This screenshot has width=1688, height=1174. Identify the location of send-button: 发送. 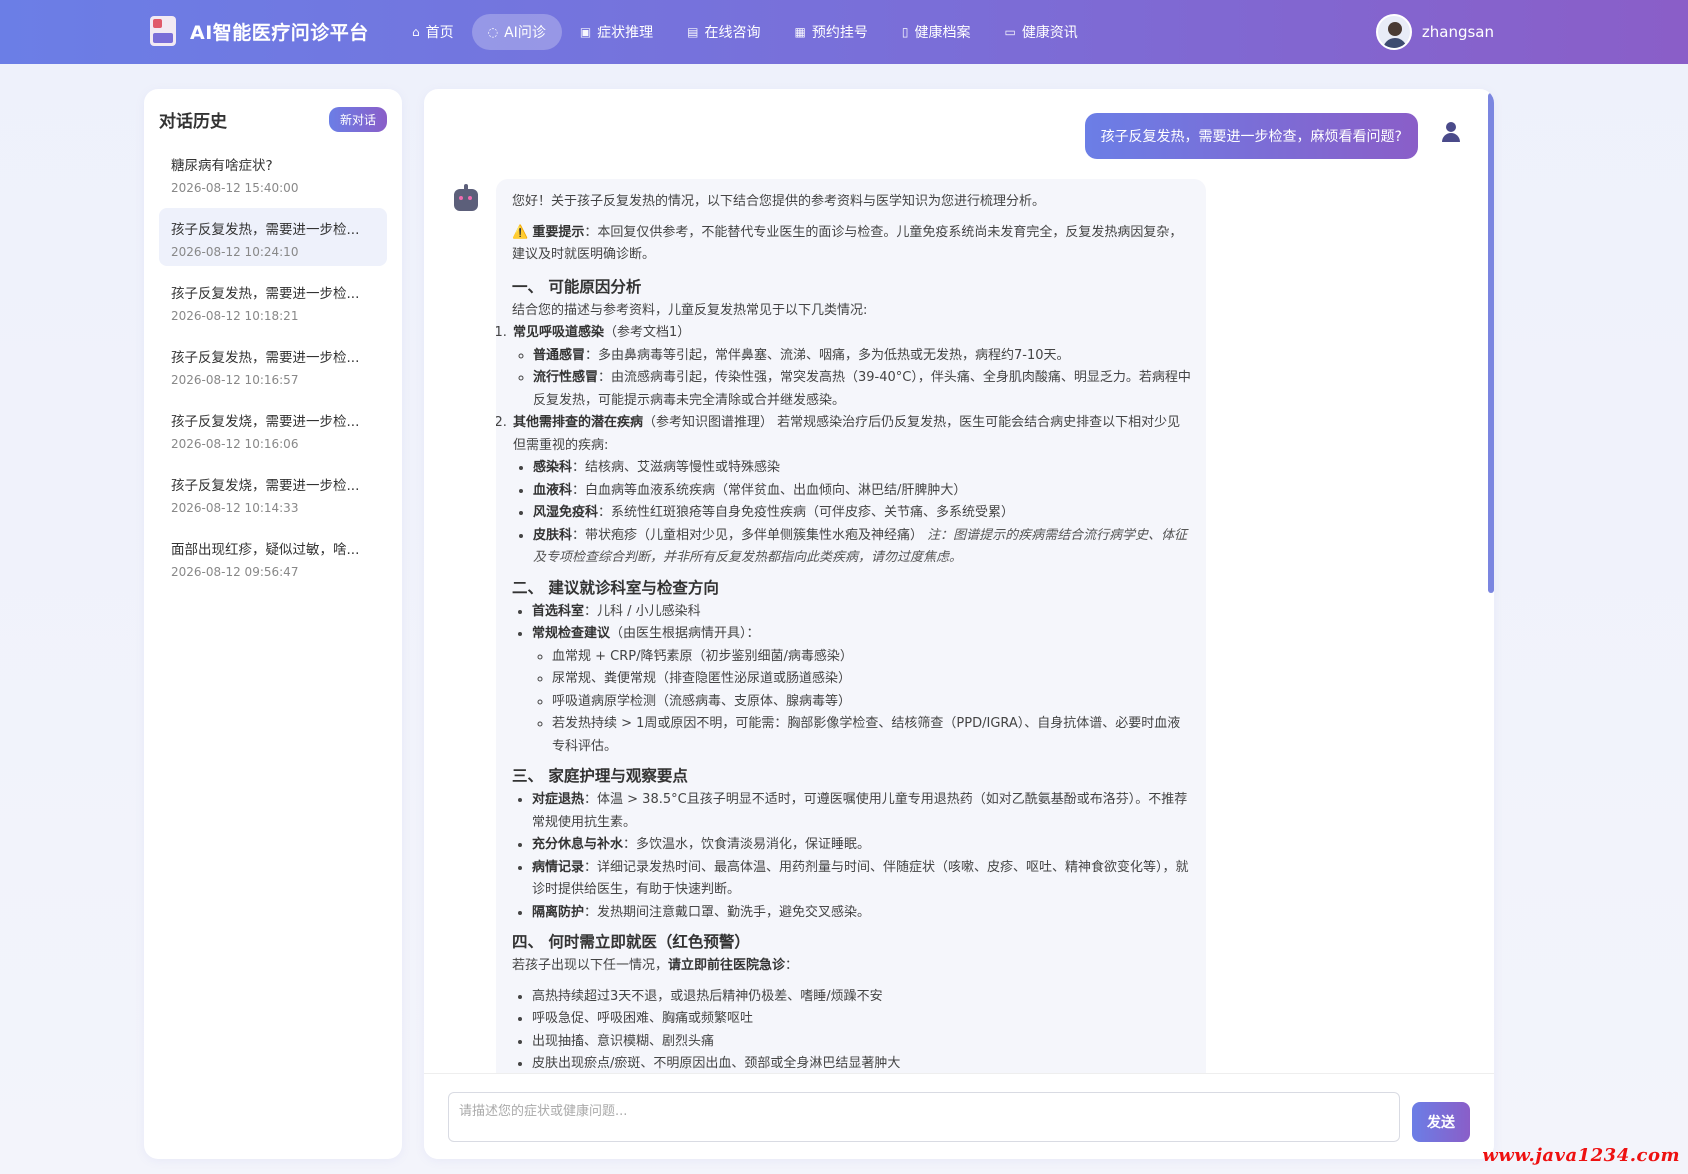
(1441, 1122).